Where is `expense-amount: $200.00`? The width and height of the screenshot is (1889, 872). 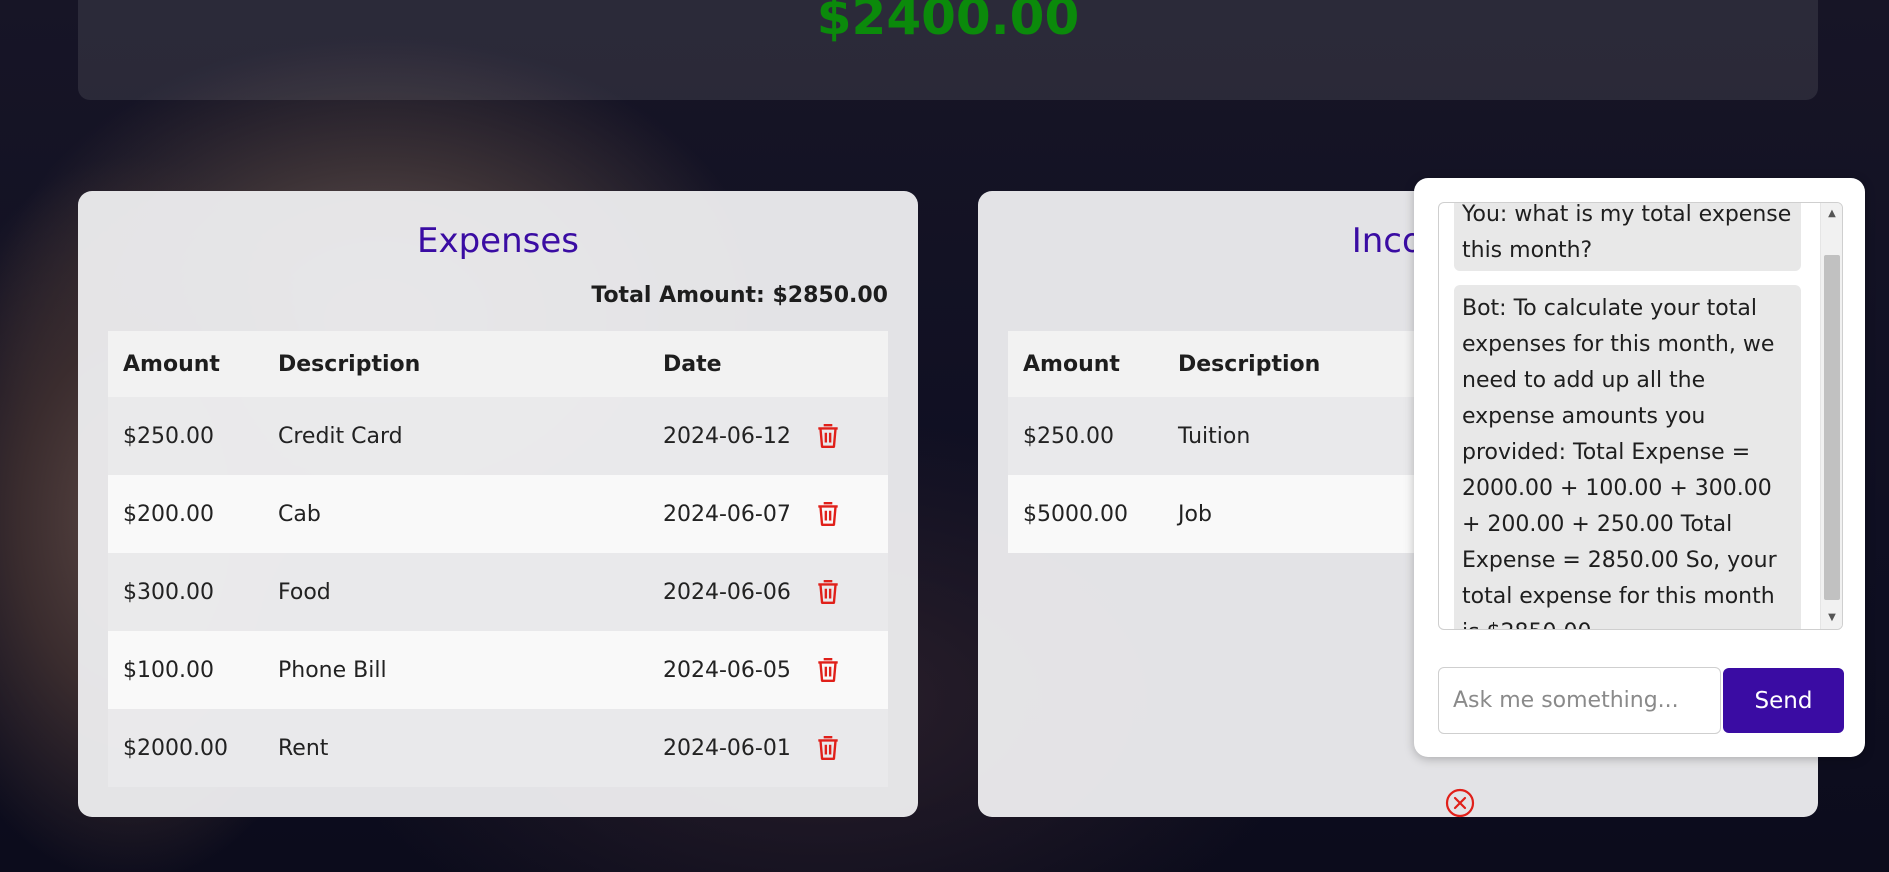
expense-amount: $200.00 is located at coordinates (185, 514).